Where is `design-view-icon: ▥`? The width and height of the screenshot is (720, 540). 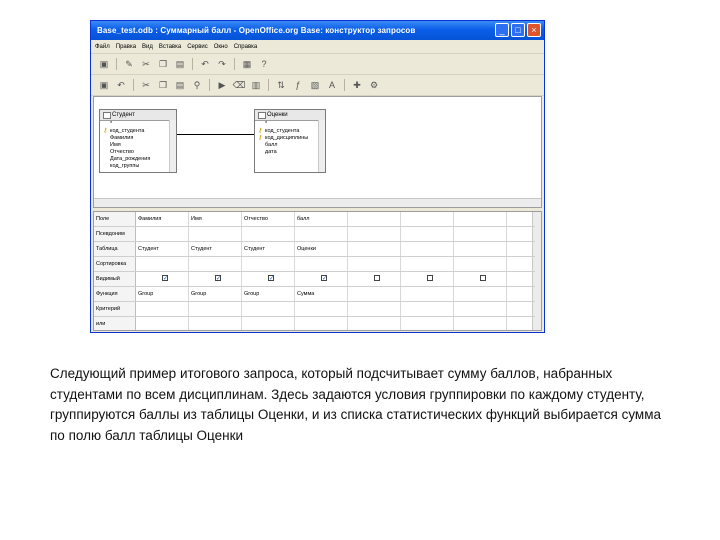 design-view-icon: ▥ is located at coordinates (256, 85).